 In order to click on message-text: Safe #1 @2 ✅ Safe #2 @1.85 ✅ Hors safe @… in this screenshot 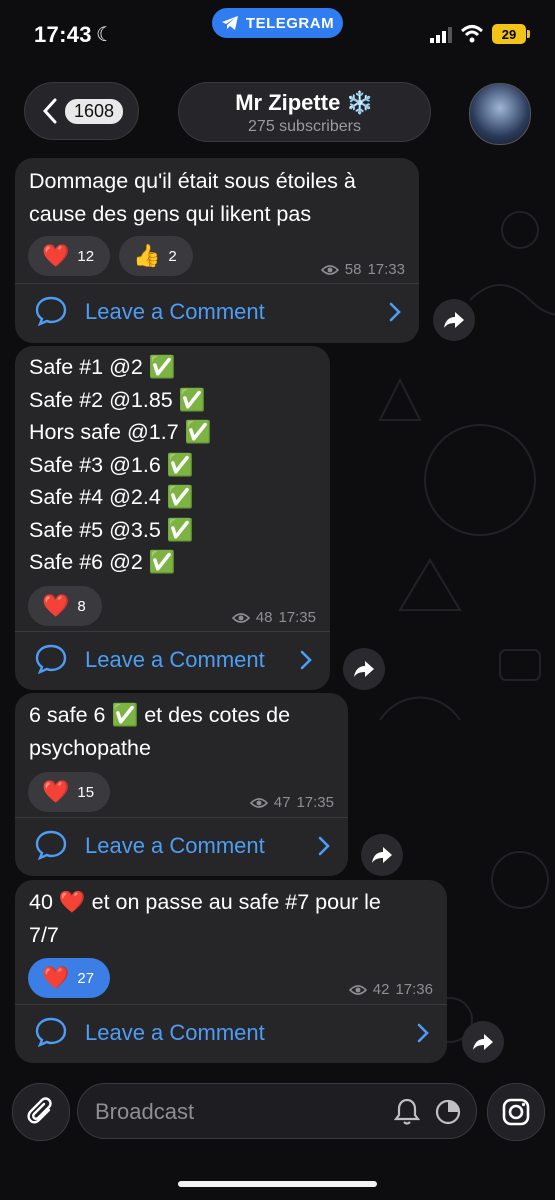, I will do `click(120, 464)`.